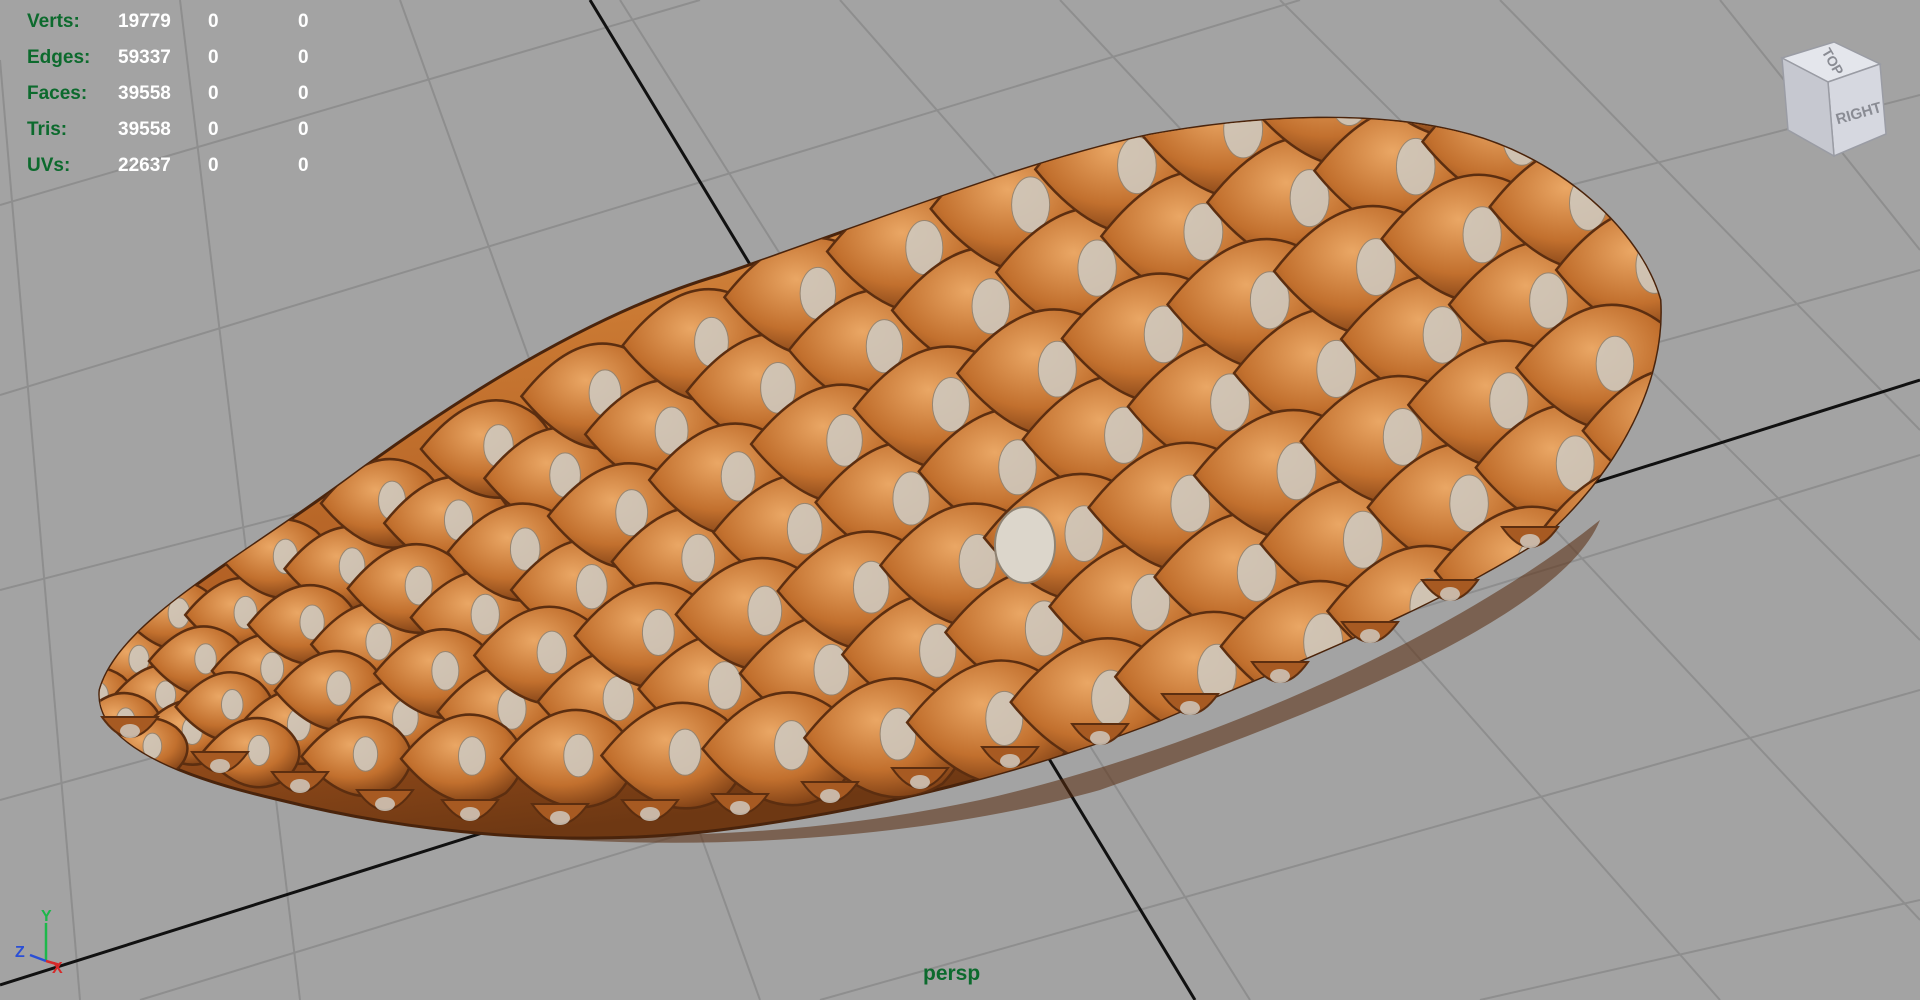 Image resolution: width=1920 pixels, height=1000 pixels. What do you see at coordinates (144, 165) in the screenshot?
I see `hud-total: 22637` at bounding box center [144, 165].